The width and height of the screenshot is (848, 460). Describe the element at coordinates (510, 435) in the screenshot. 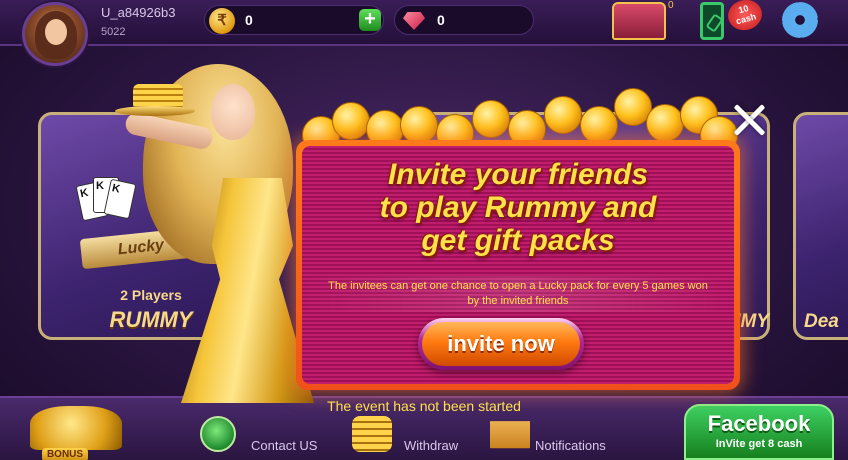

I see `envelope-icon` at that location.